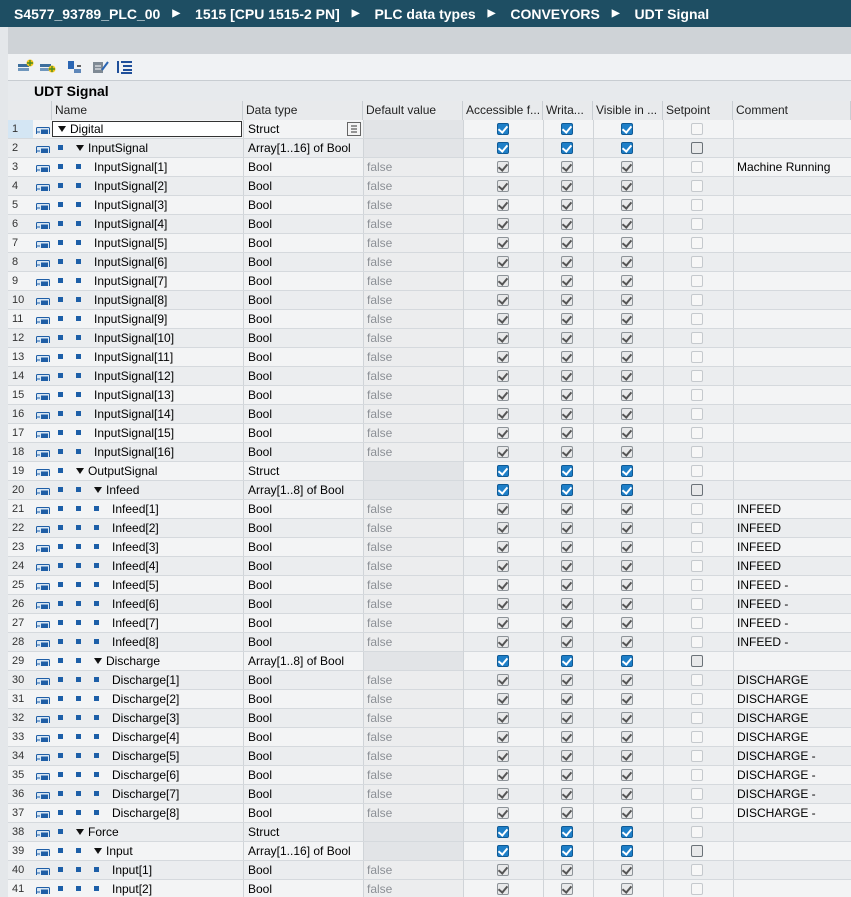 This screenshot has height=897, width=851. I want to click on table-row: 21 Infeed[1] Bool false INFEED, so click(429, 509).